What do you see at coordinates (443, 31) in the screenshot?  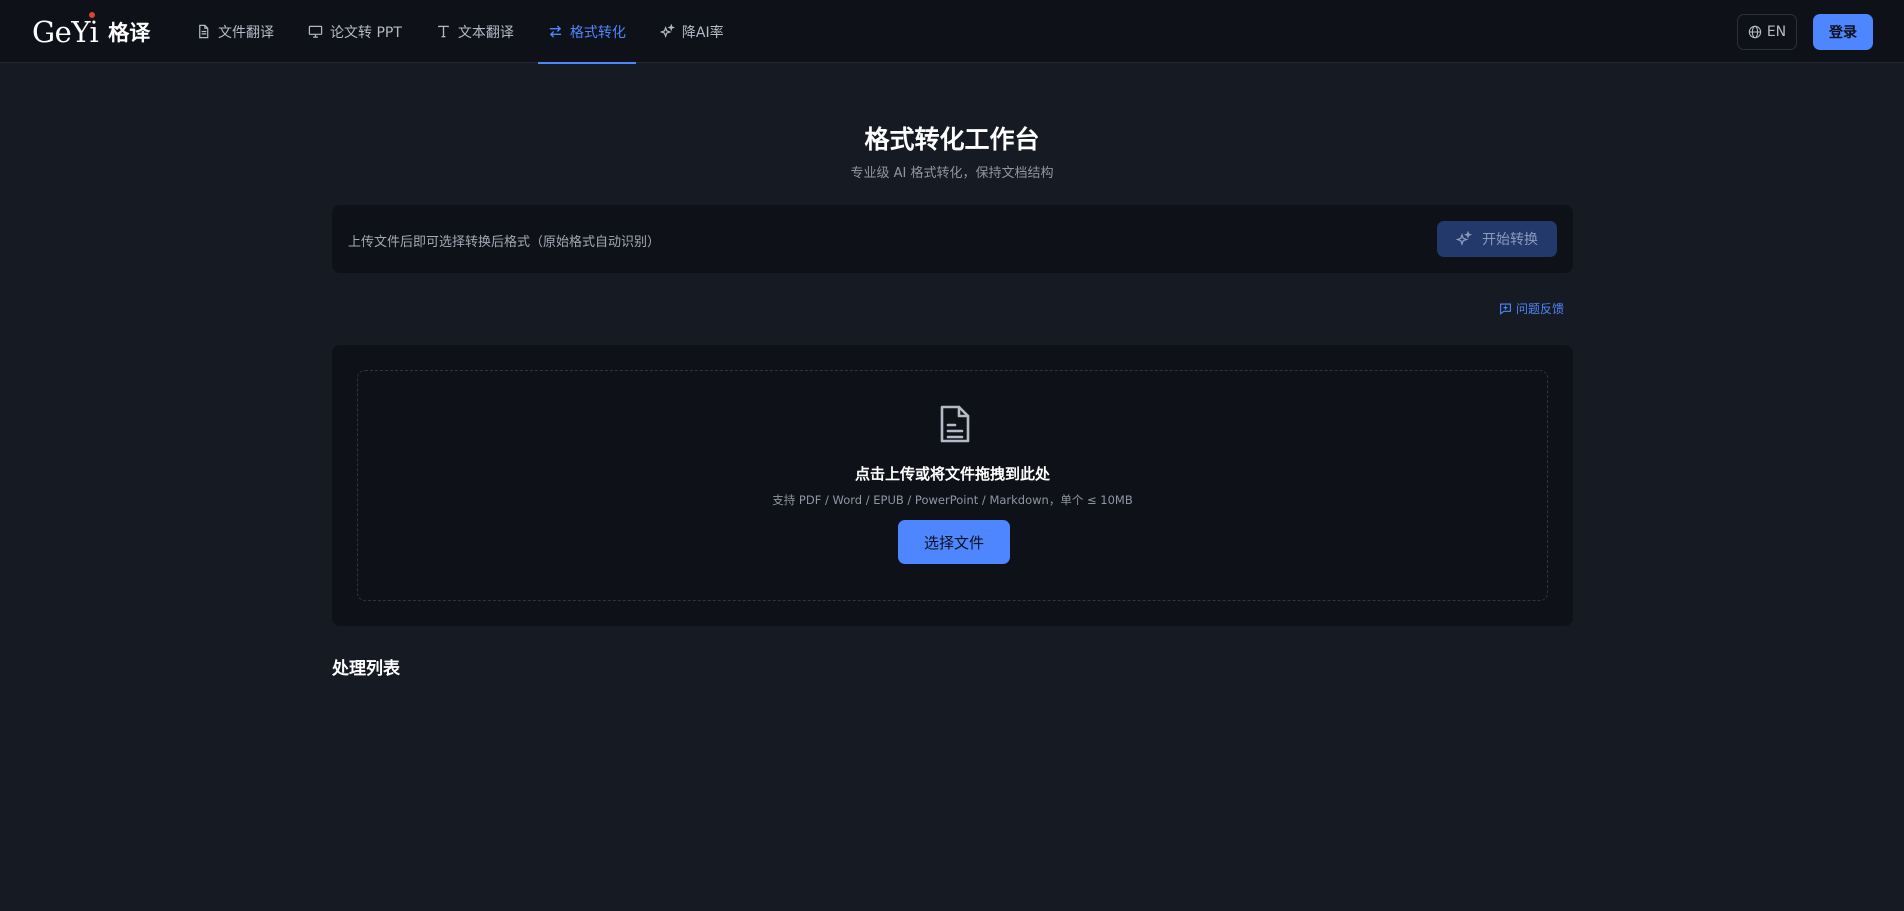 I see `text-icon` at bounding box center [443, 31].